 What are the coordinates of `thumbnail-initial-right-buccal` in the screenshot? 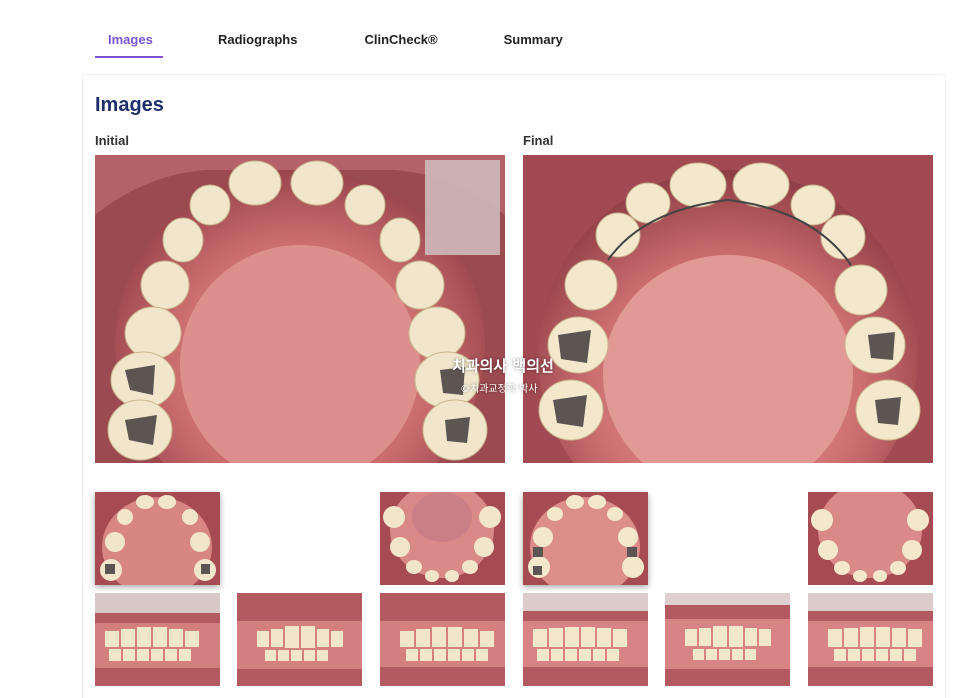 It's located at (157, 639).